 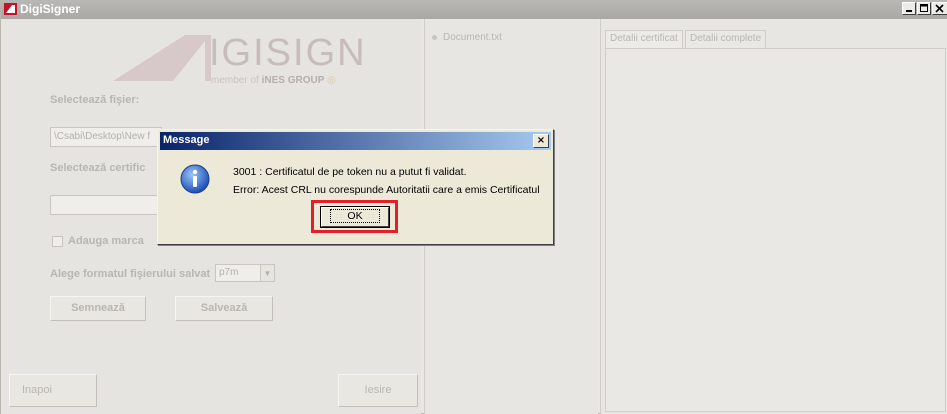 I want to click on tab-certificate-details: Detalii certificat, so click(x=644, y=39).